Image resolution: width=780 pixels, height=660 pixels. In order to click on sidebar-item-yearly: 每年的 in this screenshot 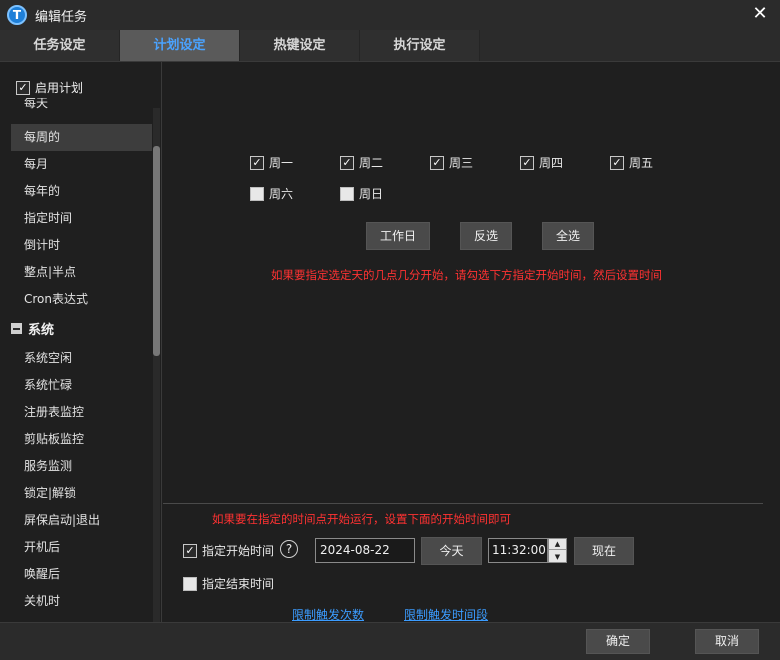, I will do `click(81, 191)`.